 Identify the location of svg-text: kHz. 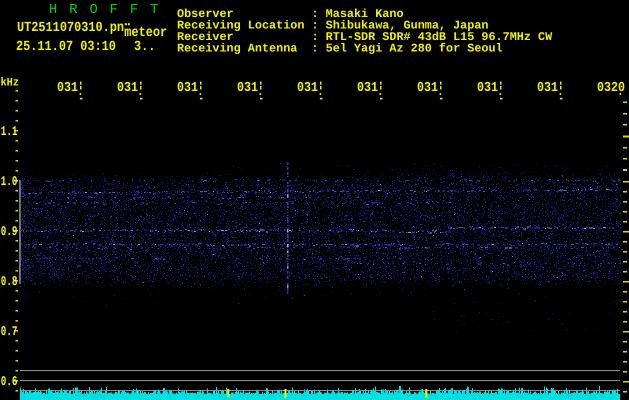
(10, 83).